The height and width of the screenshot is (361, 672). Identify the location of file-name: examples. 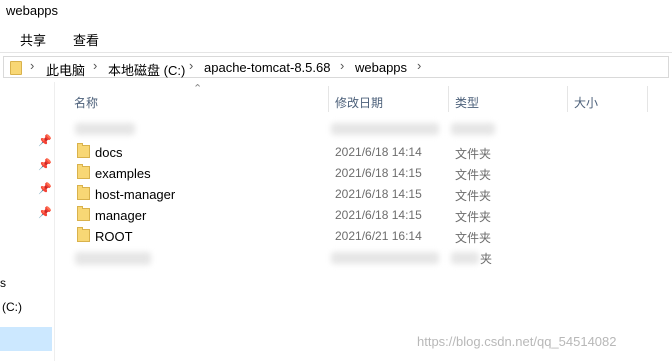
(123, 173).